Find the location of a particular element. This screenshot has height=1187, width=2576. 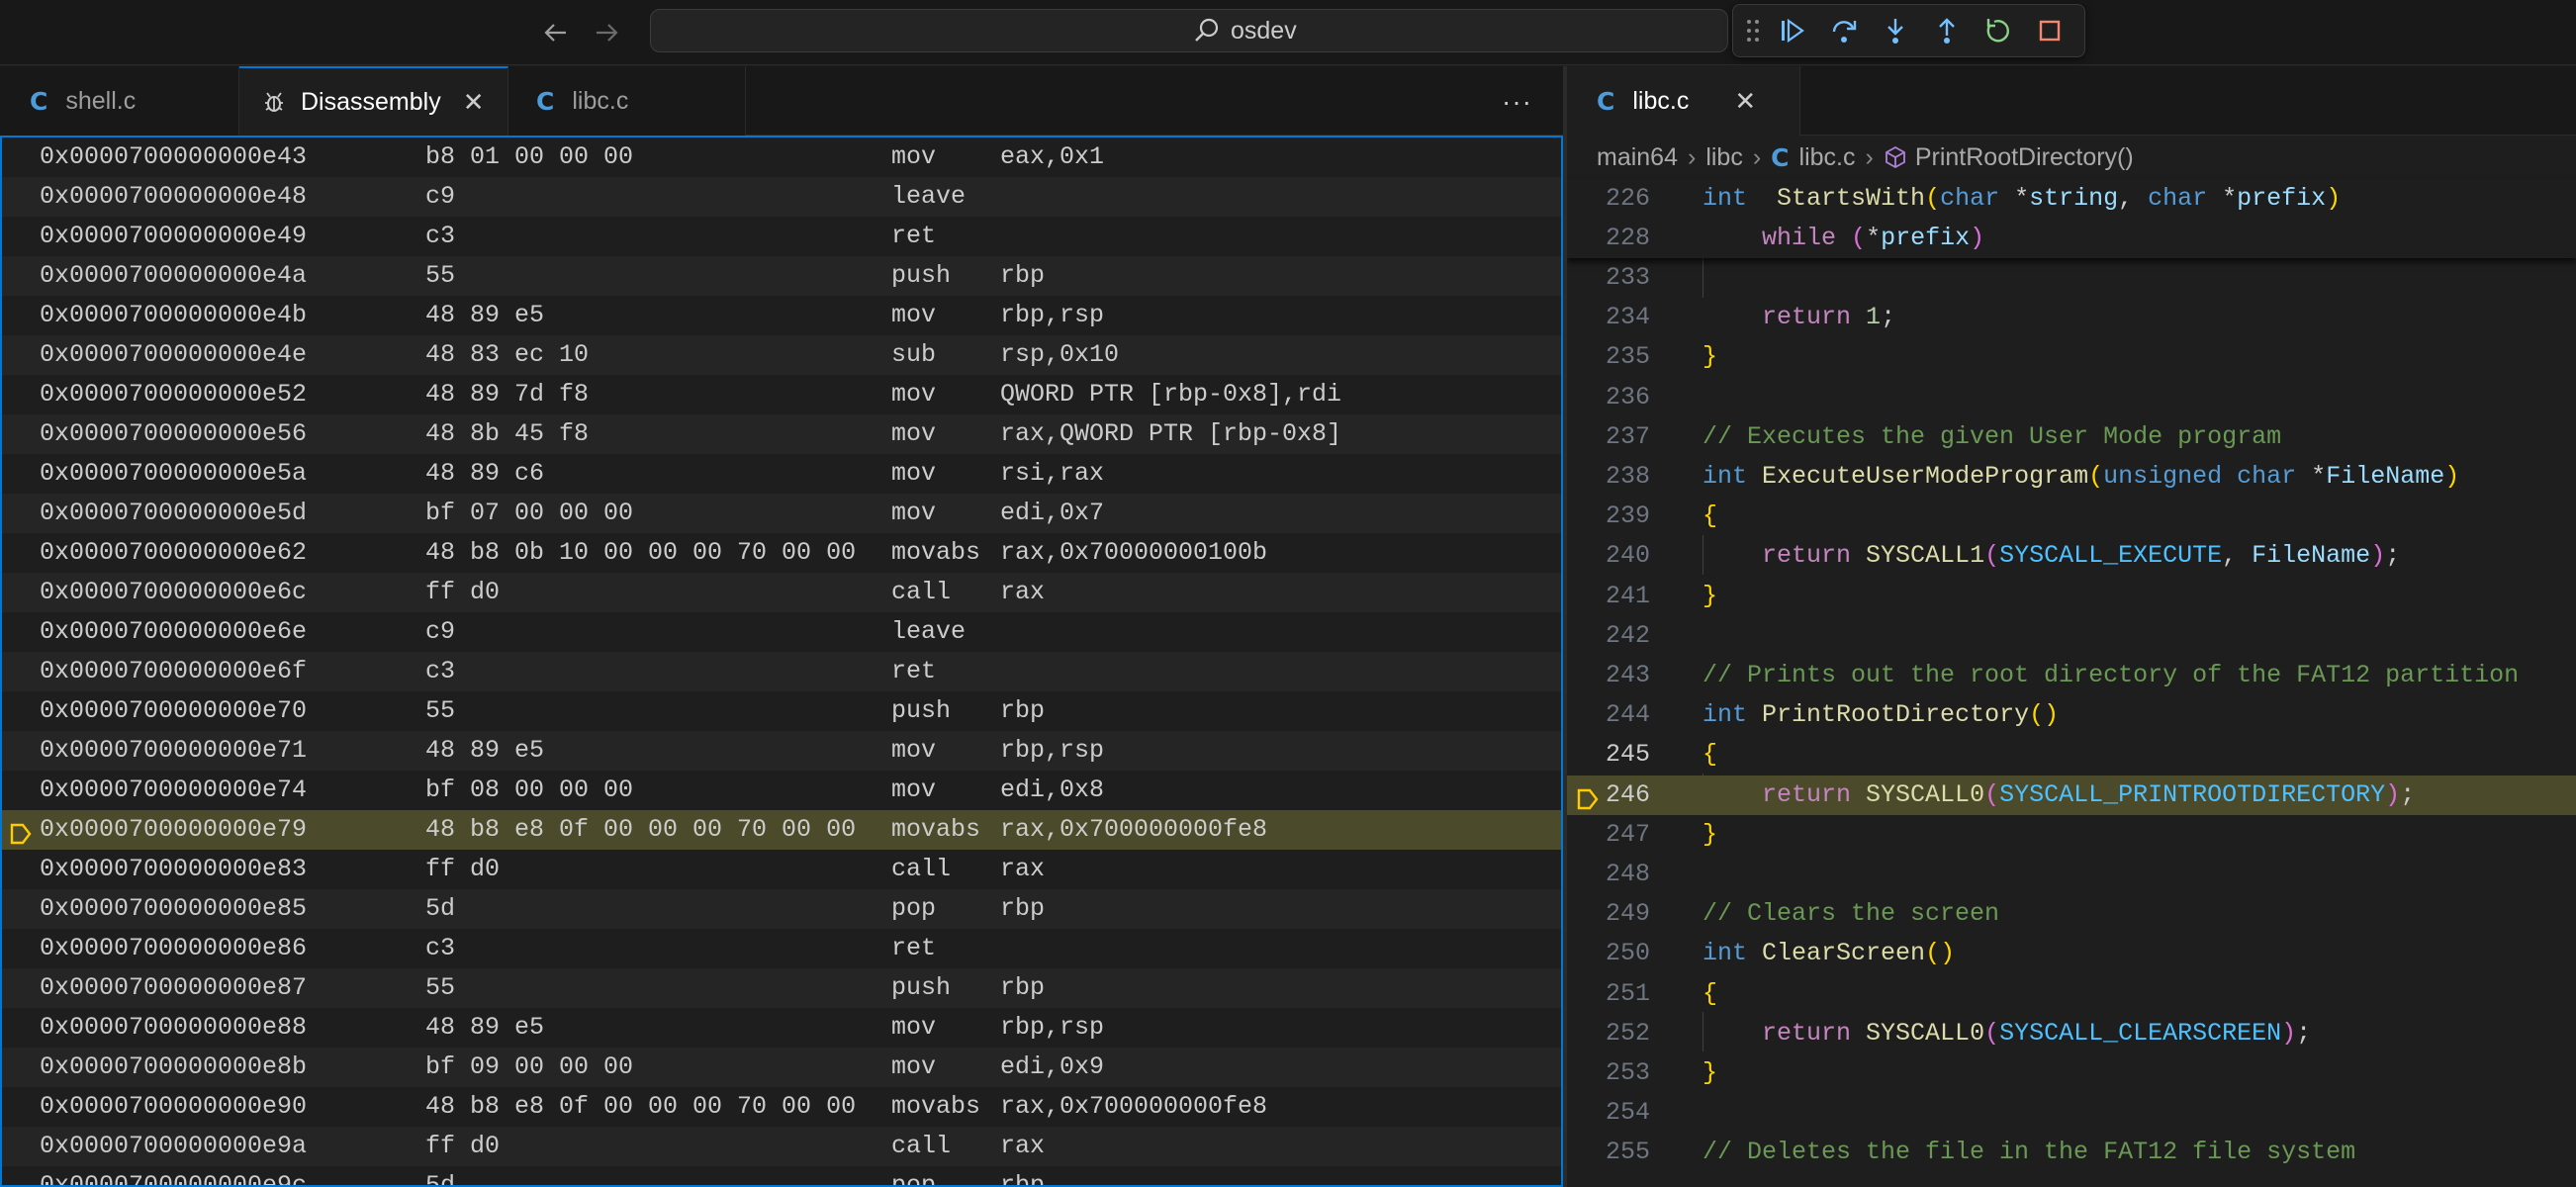

breadcrumb-item: libc is located at coordinates (1724, 157).